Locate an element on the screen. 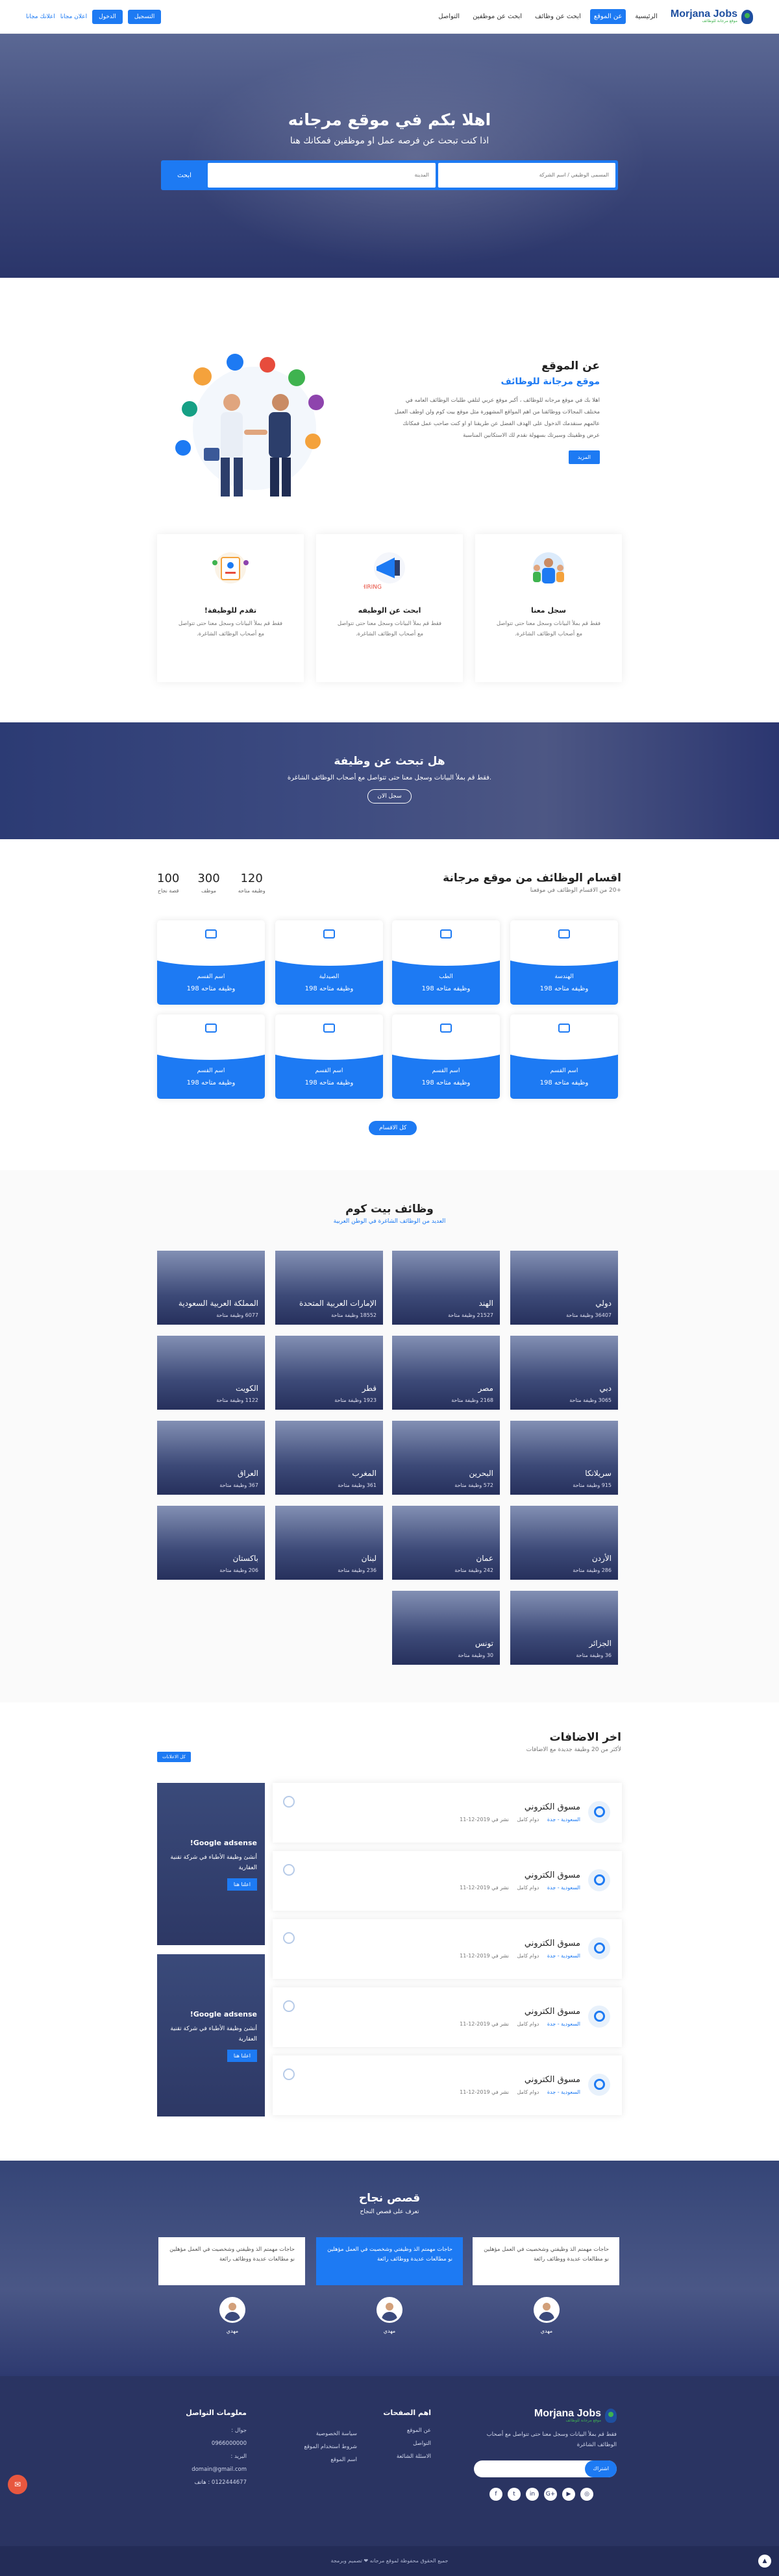 This screenshot has height=2576, width=779. register-button: التسجيل is located at coordinates (144, 16).